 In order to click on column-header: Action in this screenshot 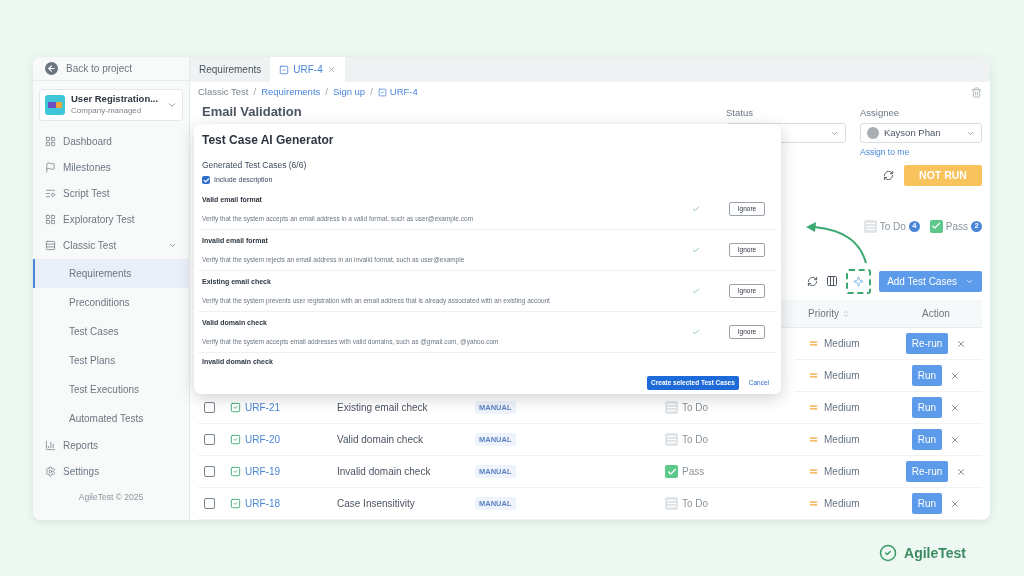, I will do `click(936, 314)`.